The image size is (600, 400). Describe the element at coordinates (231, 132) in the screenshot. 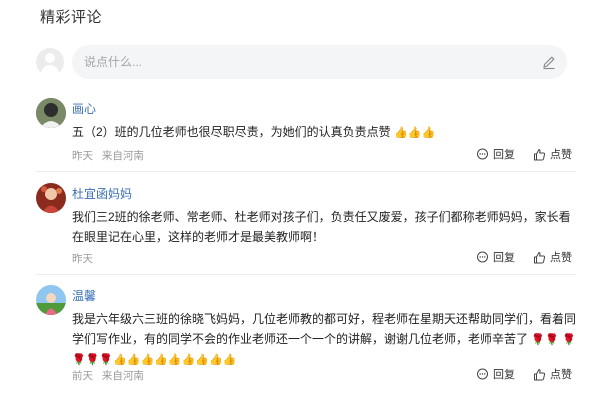

I see `comment-body: 五（2）班的几位老师也很尽职尽责，为她们的认真负责点赞` at that location.